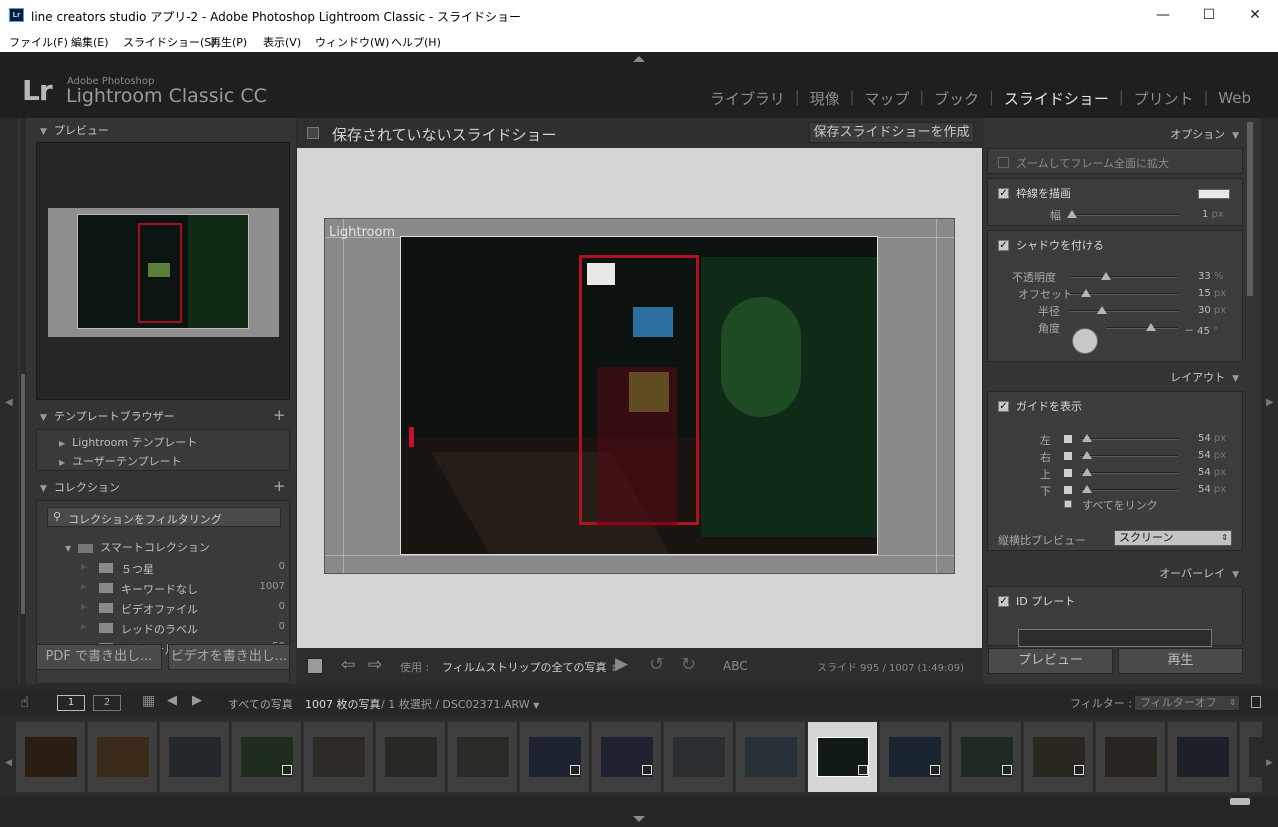 This screenshot has width=1278, height=827. I want to click on left-panel-toggle-icon: ◀, so click(9, 402).